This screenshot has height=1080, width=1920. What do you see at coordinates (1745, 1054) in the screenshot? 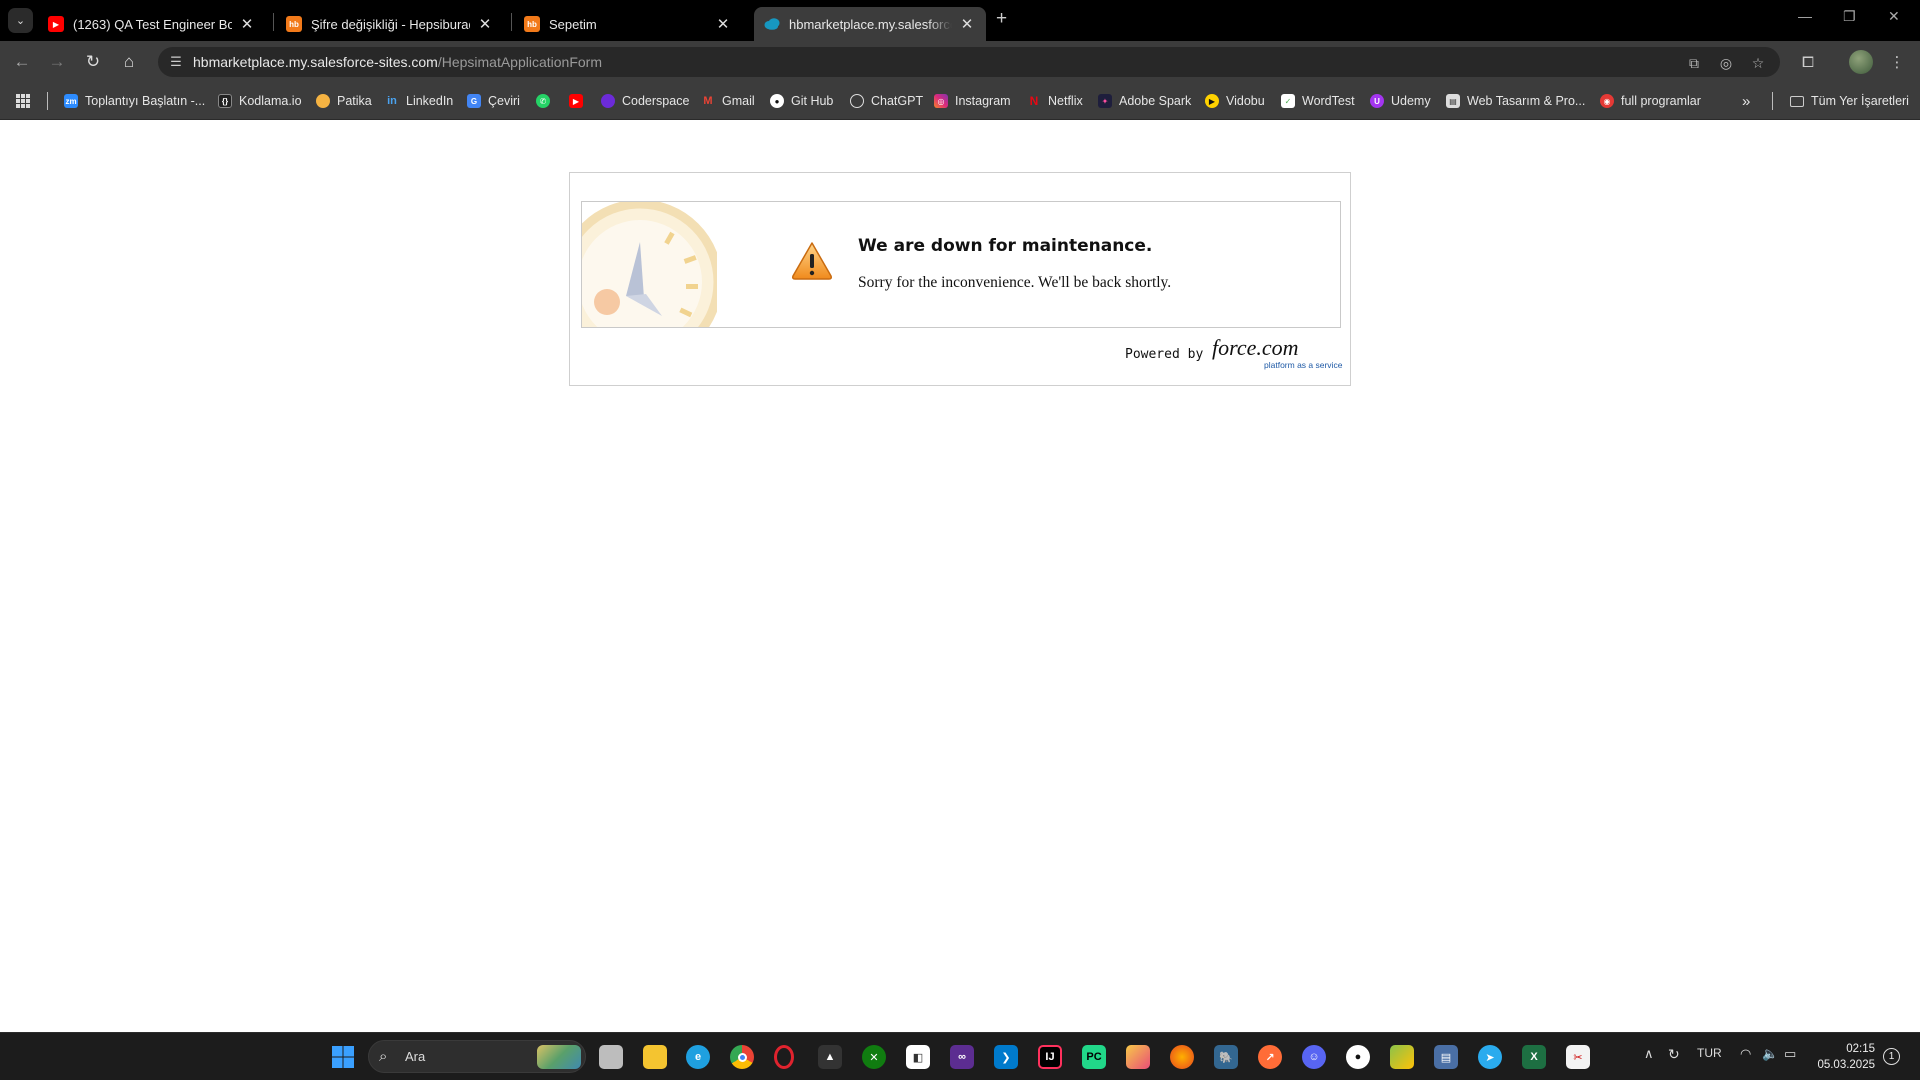
I see `wifi-icon: ◠` at bounding box center [1745, 1054].